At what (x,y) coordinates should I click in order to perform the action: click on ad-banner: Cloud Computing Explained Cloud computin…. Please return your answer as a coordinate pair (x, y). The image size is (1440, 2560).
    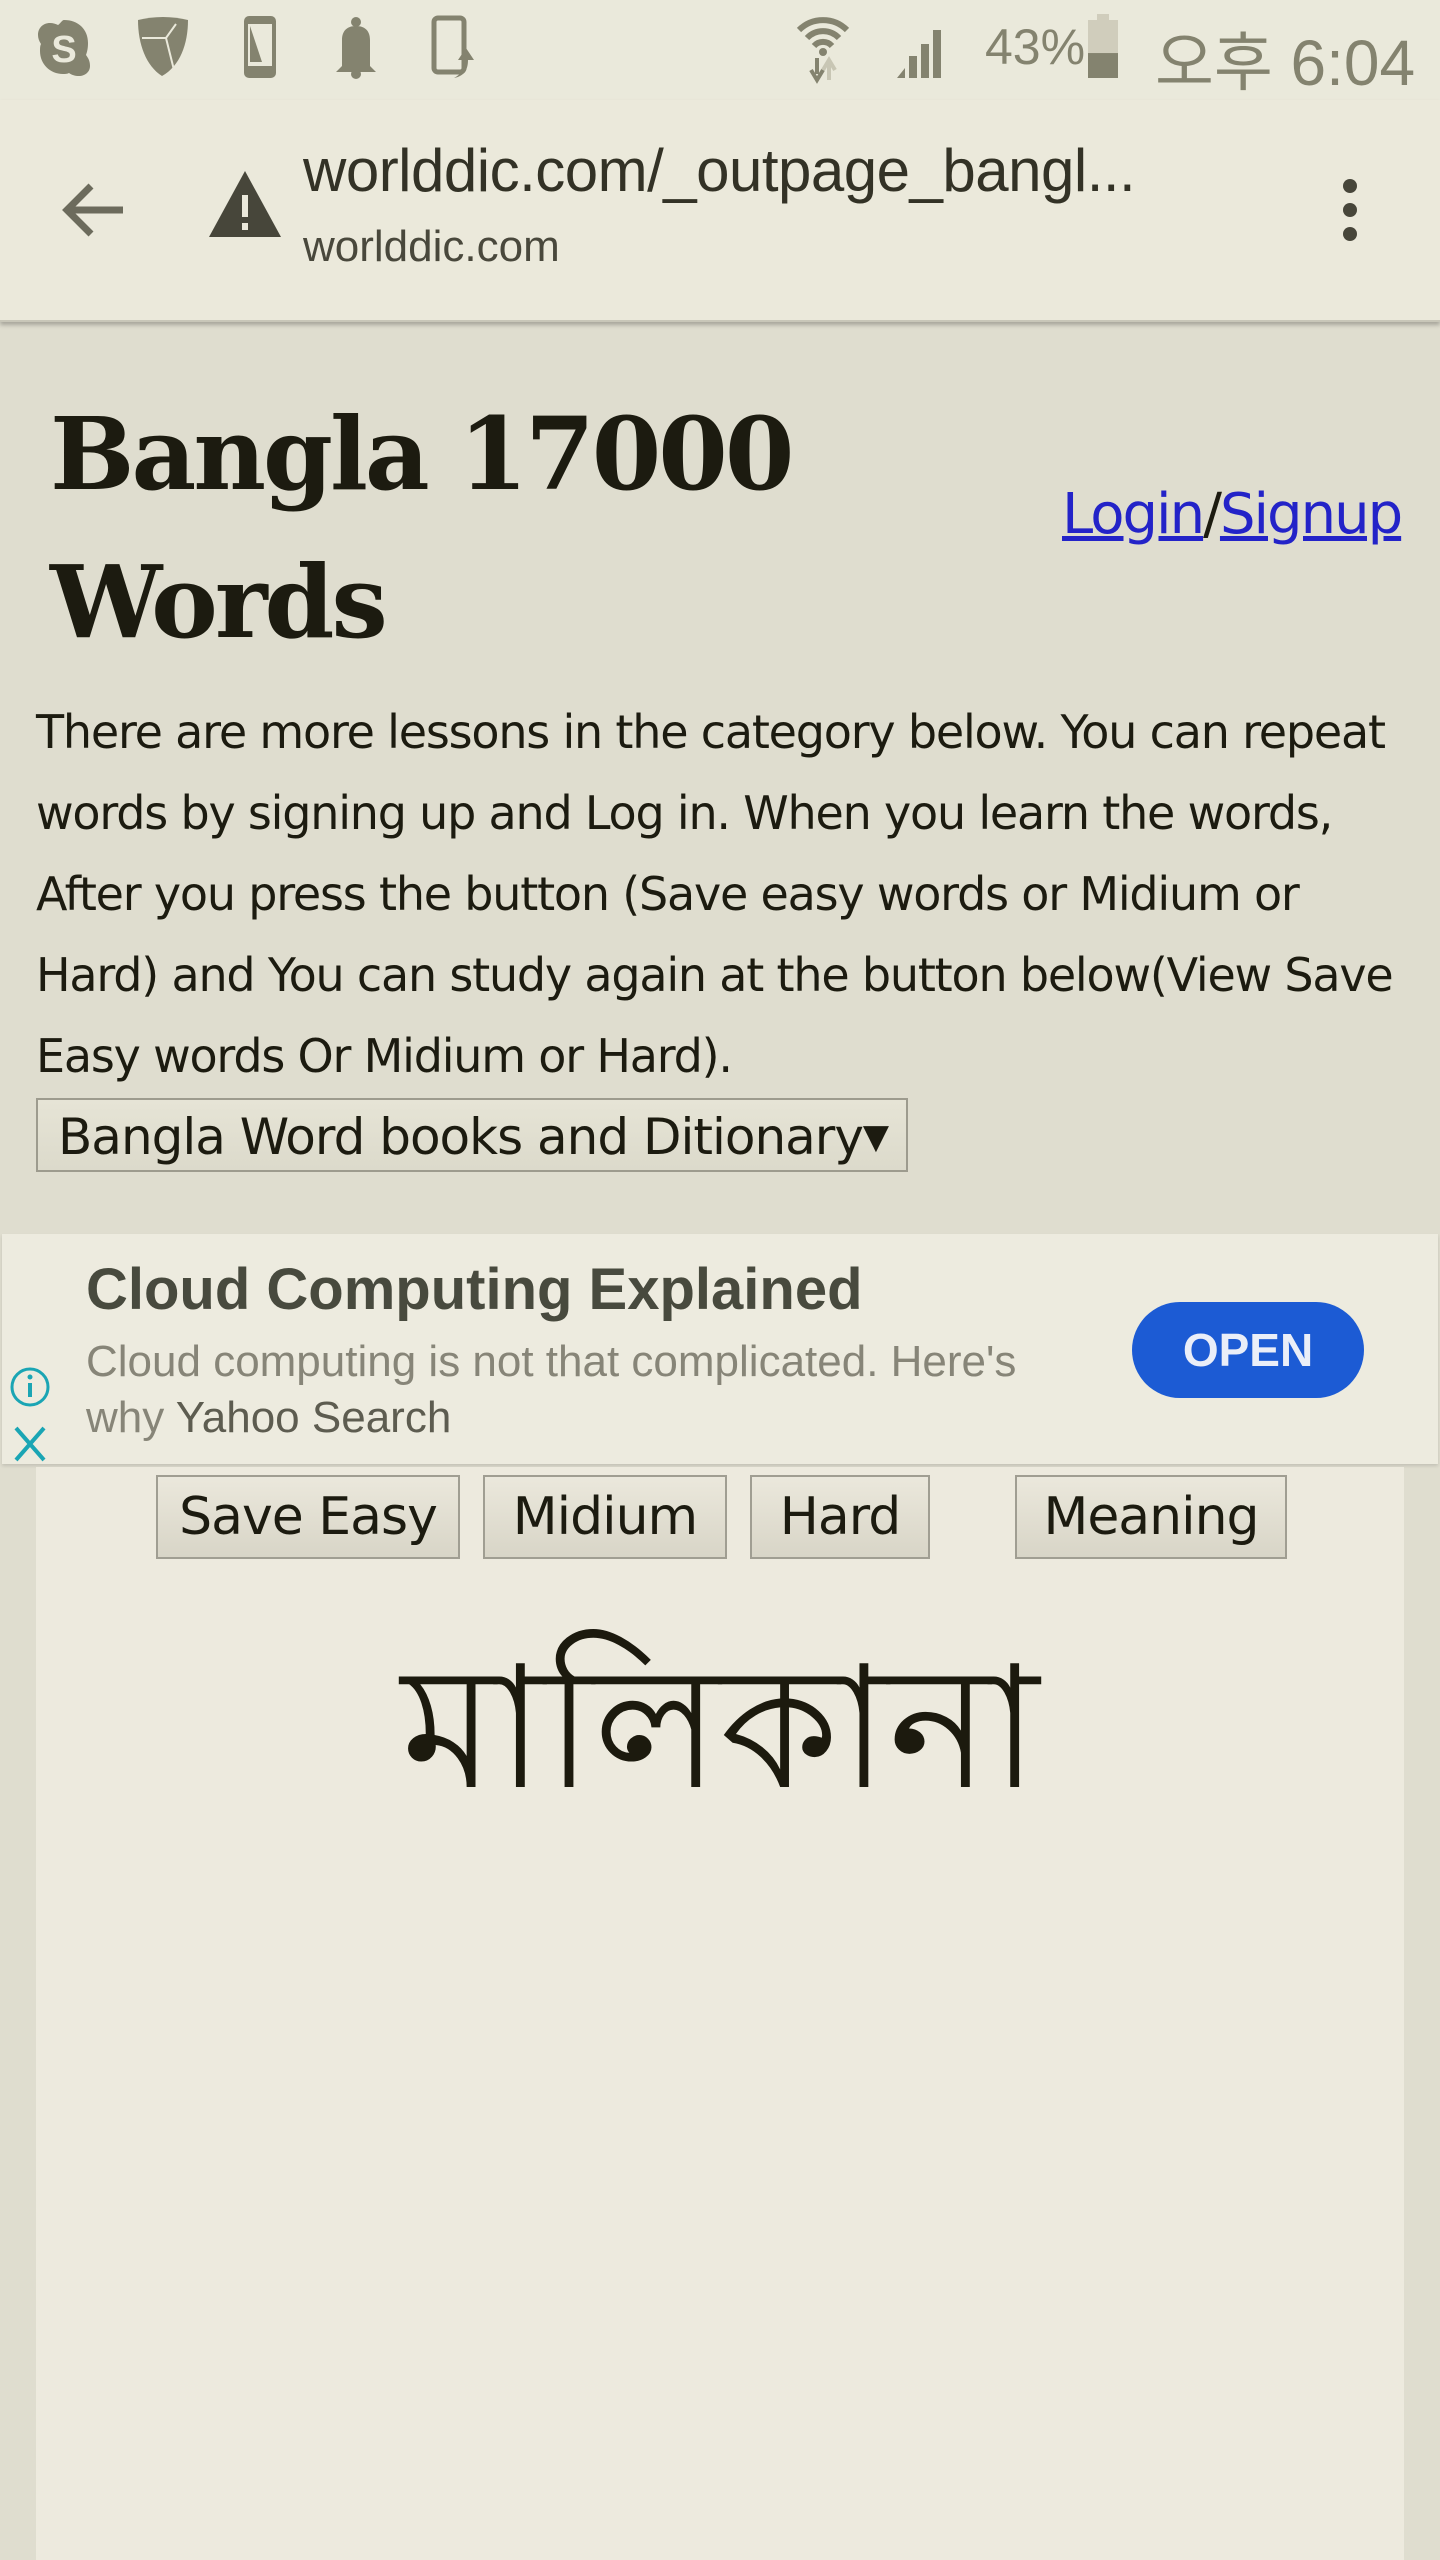
    Looking at the image, I should click on (720, 1349).